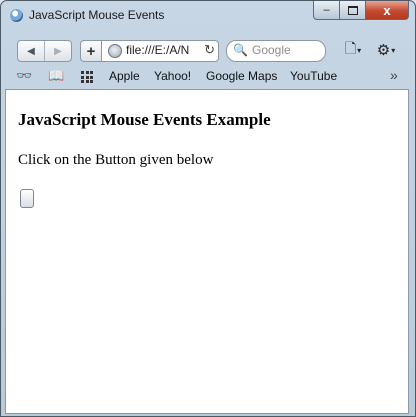  Describe the element at coordinates (350, 48) in the screenshot. I see `page-icon: 🗋` at that location.